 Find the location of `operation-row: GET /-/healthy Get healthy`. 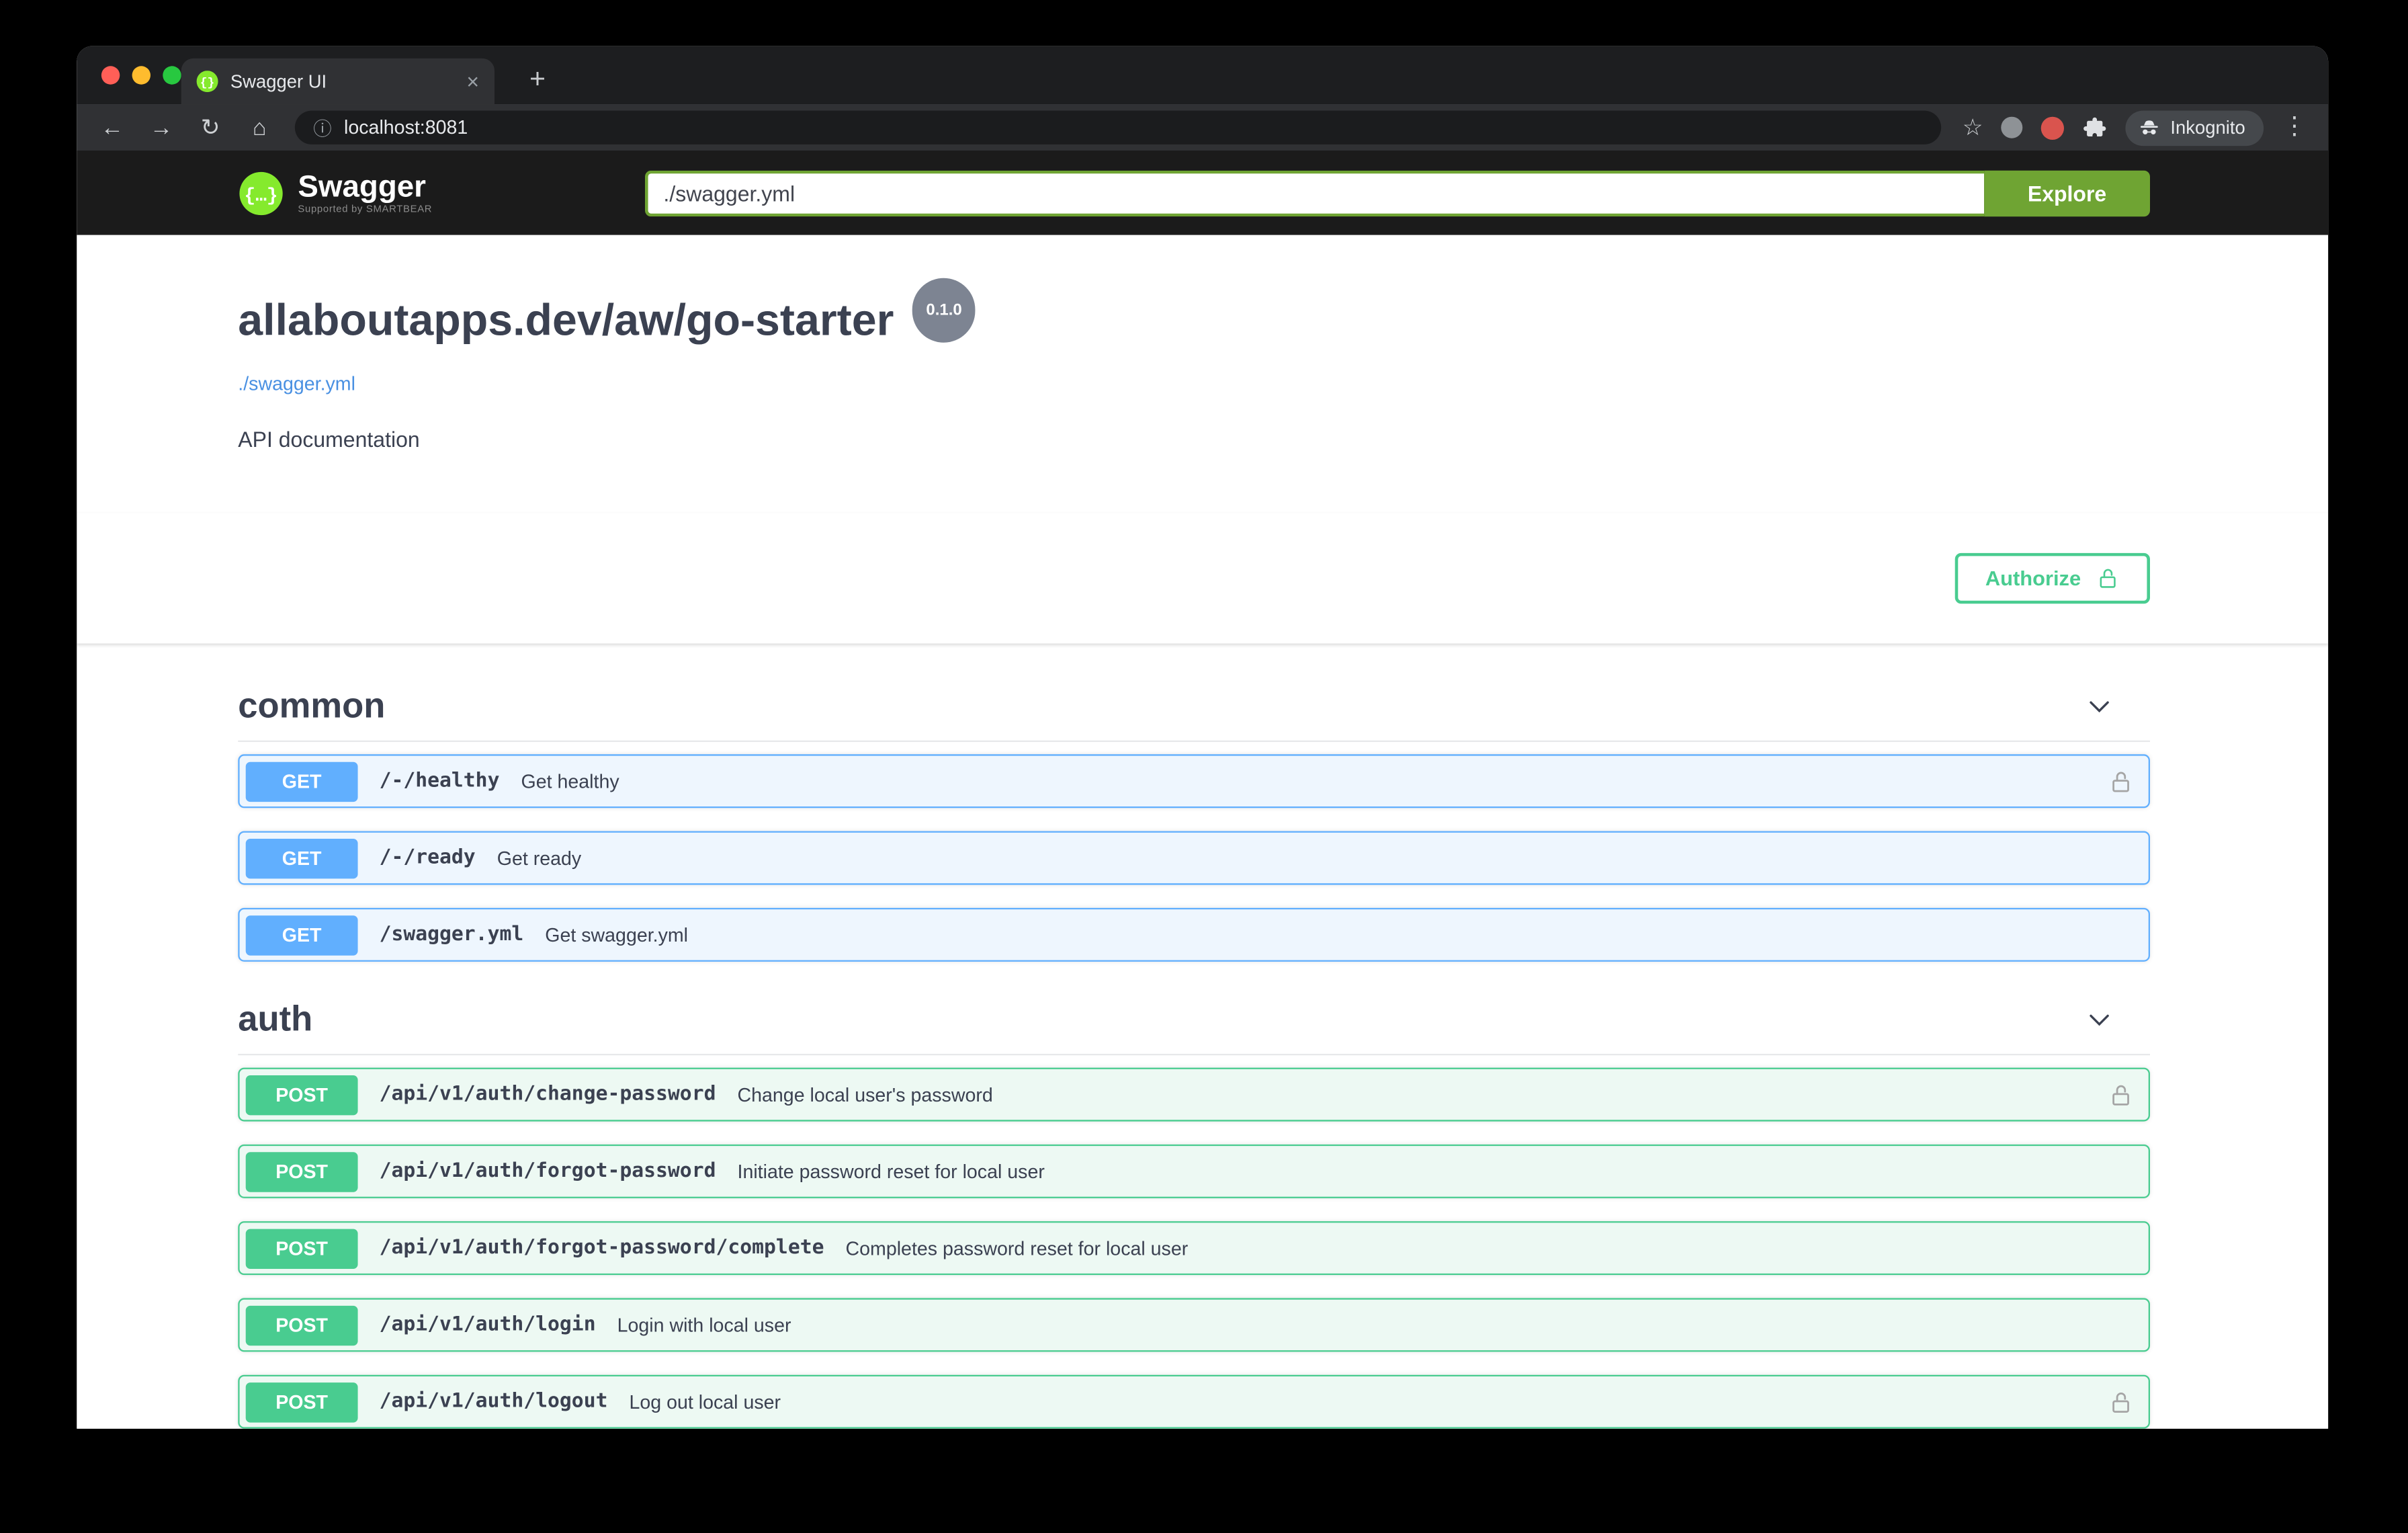

operation-row: GET /-/healthy Get healthy is located at coordinates (1194, 781).